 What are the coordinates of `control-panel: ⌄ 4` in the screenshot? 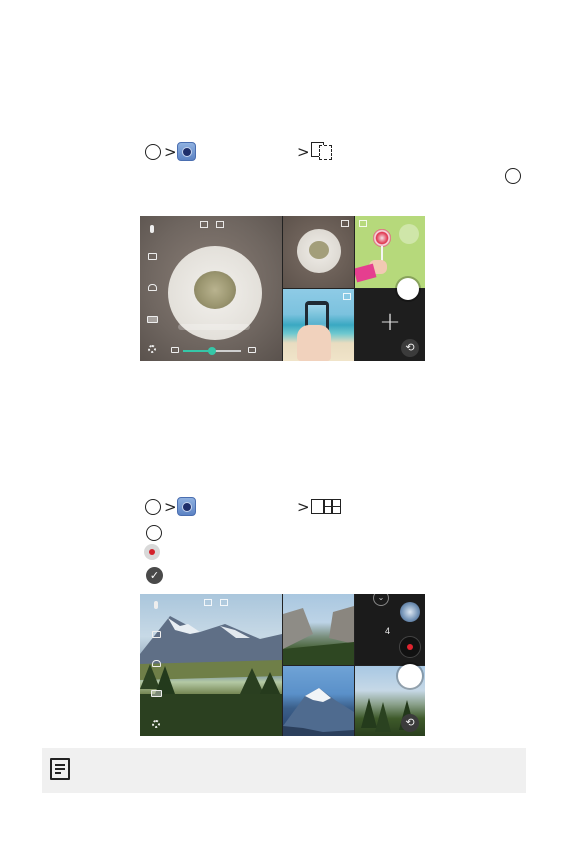 It's located at (390, 629).